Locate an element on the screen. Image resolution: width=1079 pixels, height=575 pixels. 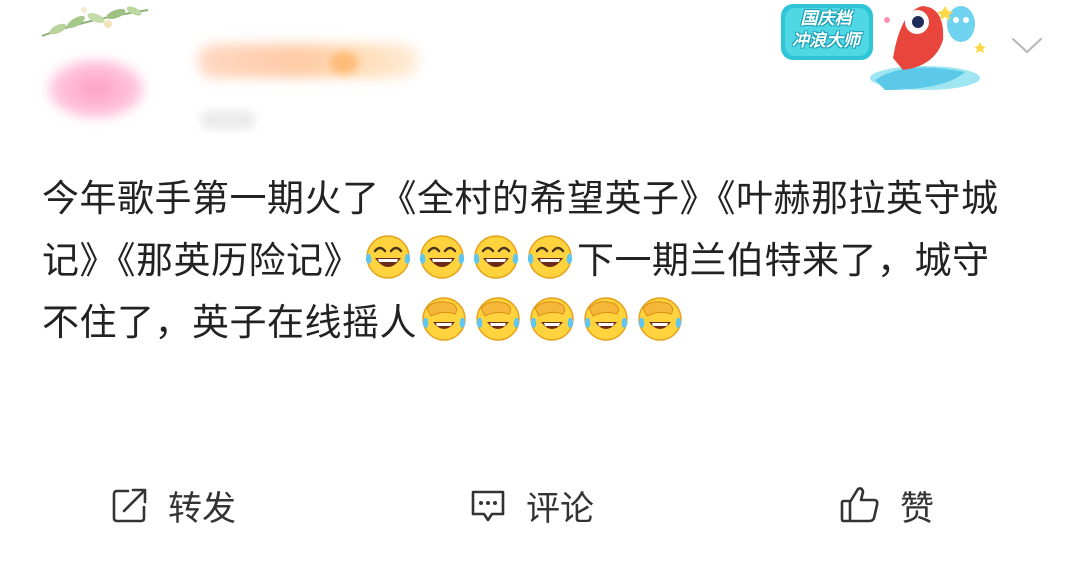
repost-button: 转发 is located at coordinates (173, 505).